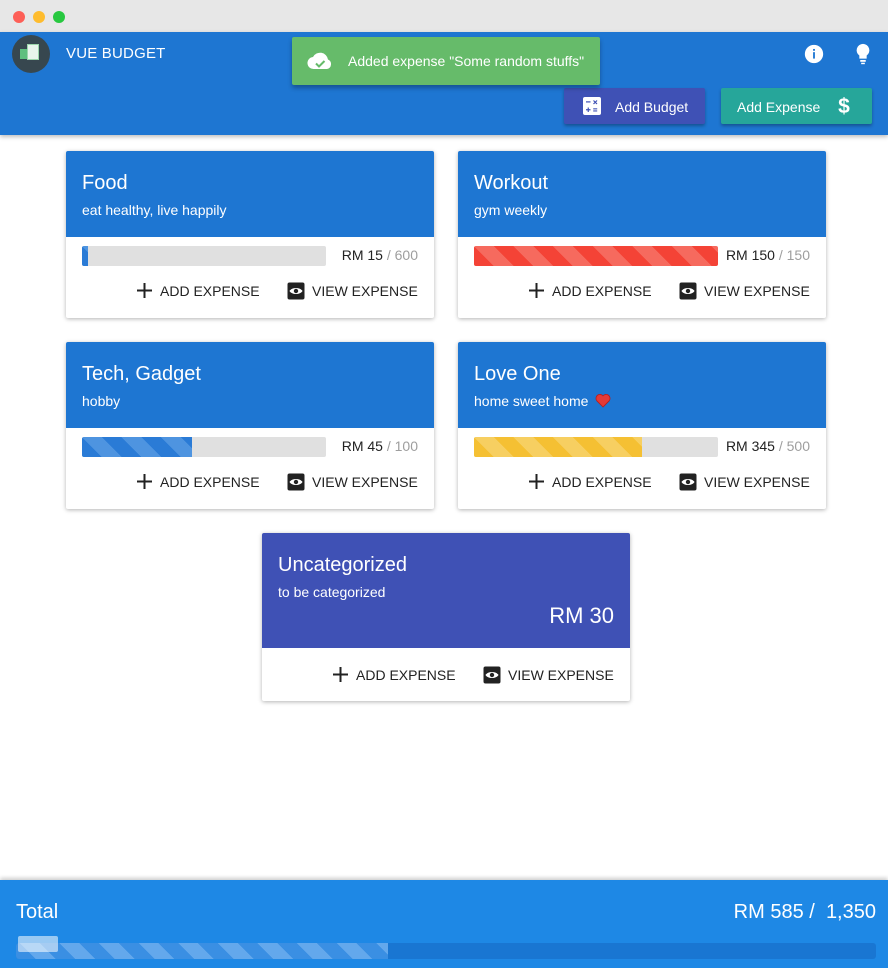 The image size is (888, 968). Describe the element at coordinates (319, 61) in the screenshot. I see `cloud-done-icon` at that location.